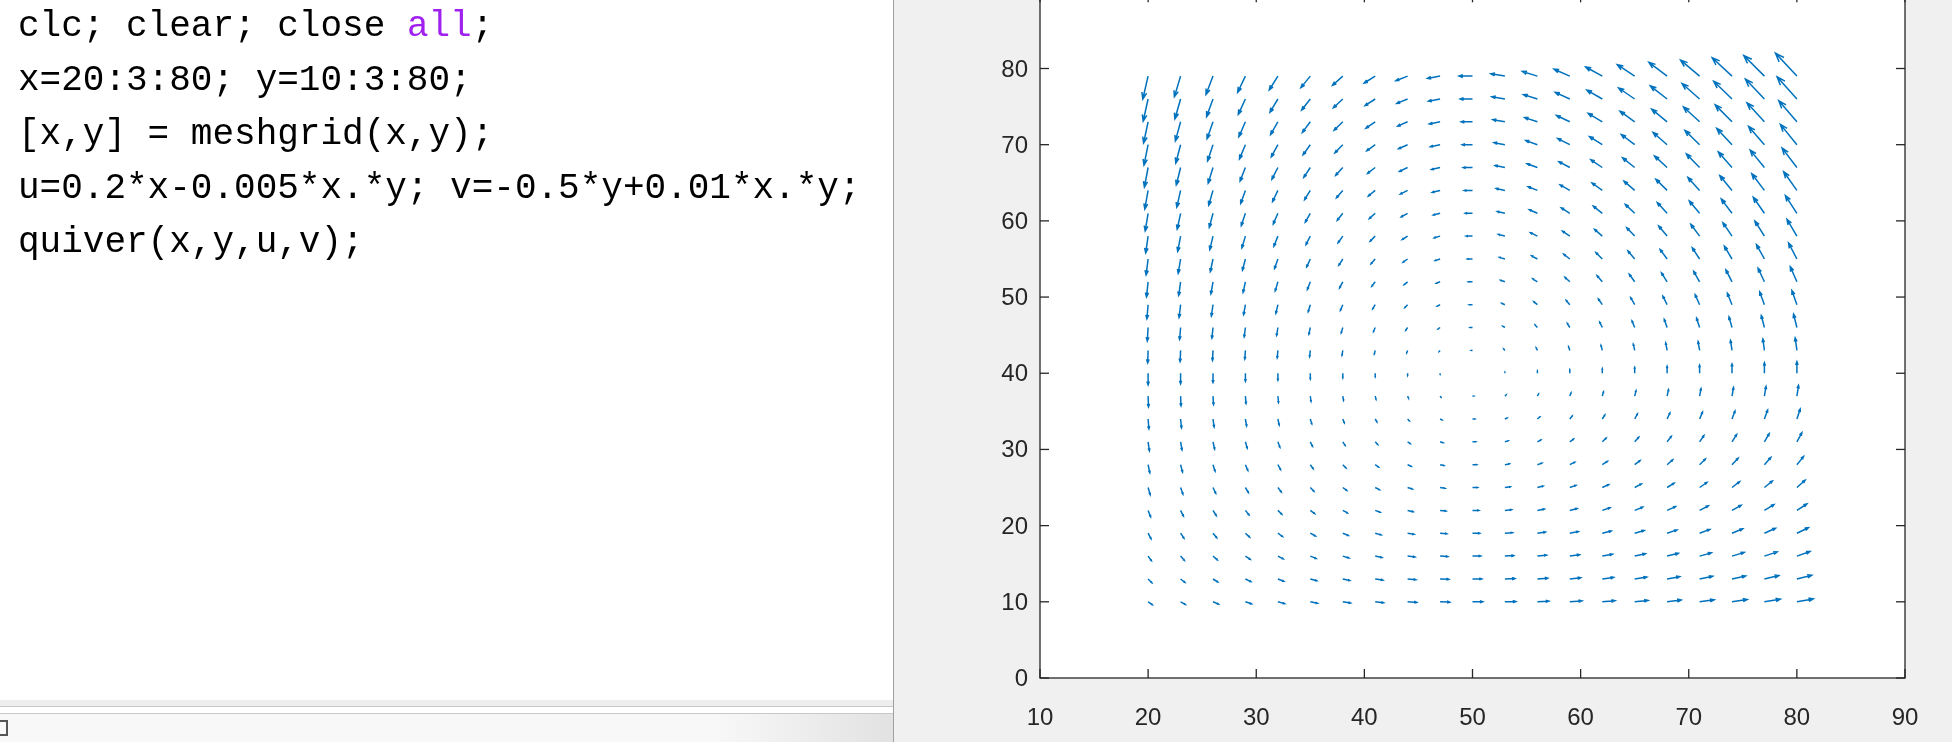 The image size is (1952, 742). What do you see at coordinates (1689, 716) in the screenshot?
I see `x-tick-label: 70` at bounding box center [1689, 716].